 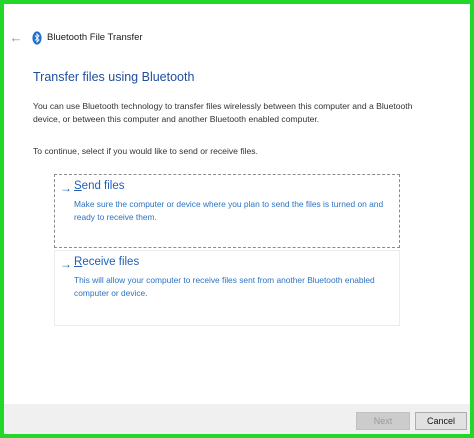 I want to click on cancel-button: Cancel, so click(x=441, y=421).